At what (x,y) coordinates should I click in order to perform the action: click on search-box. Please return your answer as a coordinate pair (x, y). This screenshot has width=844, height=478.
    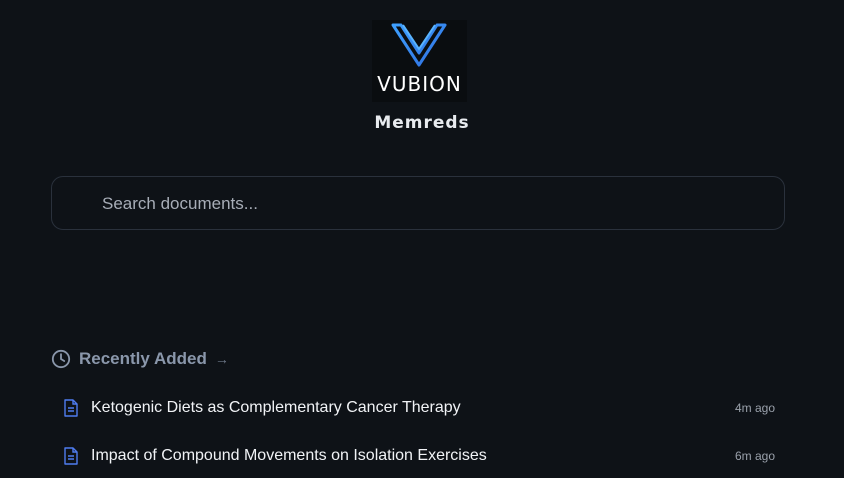
    Looking at the image, I should click on (418, 203).